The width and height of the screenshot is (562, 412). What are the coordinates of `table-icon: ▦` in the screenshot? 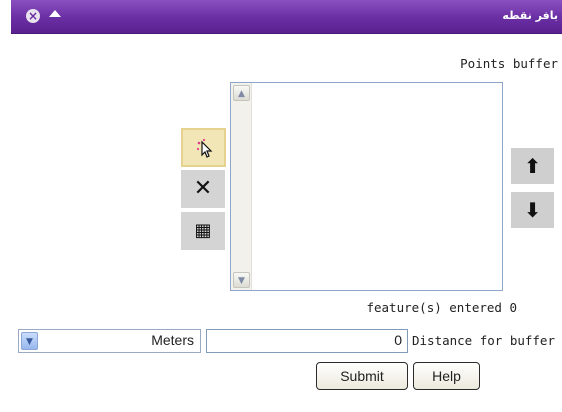 It's located at (203, 230).